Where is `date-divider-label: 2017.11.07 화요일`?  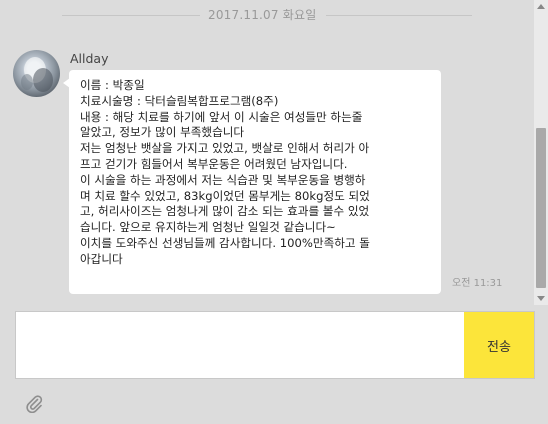
date-divider-label: 2017.11.07 화요일 is located at coordinates (262, 15).